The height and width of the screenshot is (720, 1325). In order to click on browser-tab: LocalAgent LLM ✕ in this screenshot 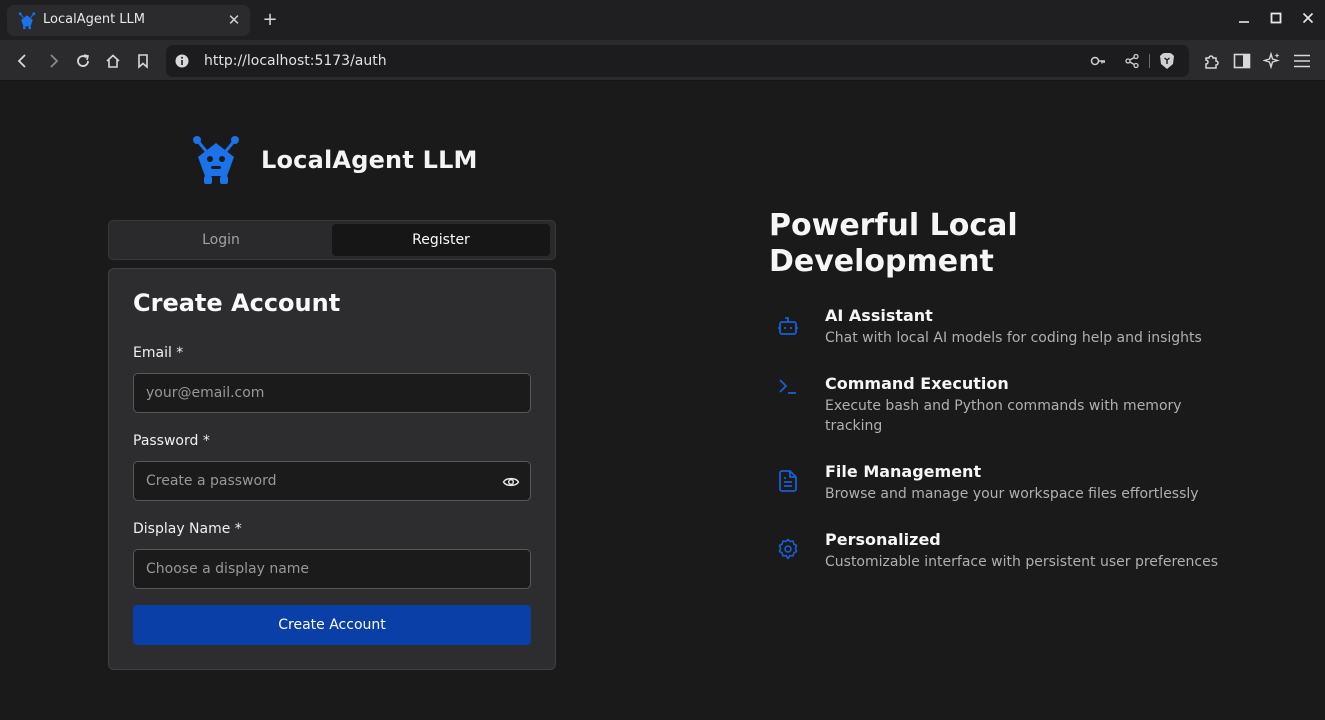, I will do `click(128, 20)`.